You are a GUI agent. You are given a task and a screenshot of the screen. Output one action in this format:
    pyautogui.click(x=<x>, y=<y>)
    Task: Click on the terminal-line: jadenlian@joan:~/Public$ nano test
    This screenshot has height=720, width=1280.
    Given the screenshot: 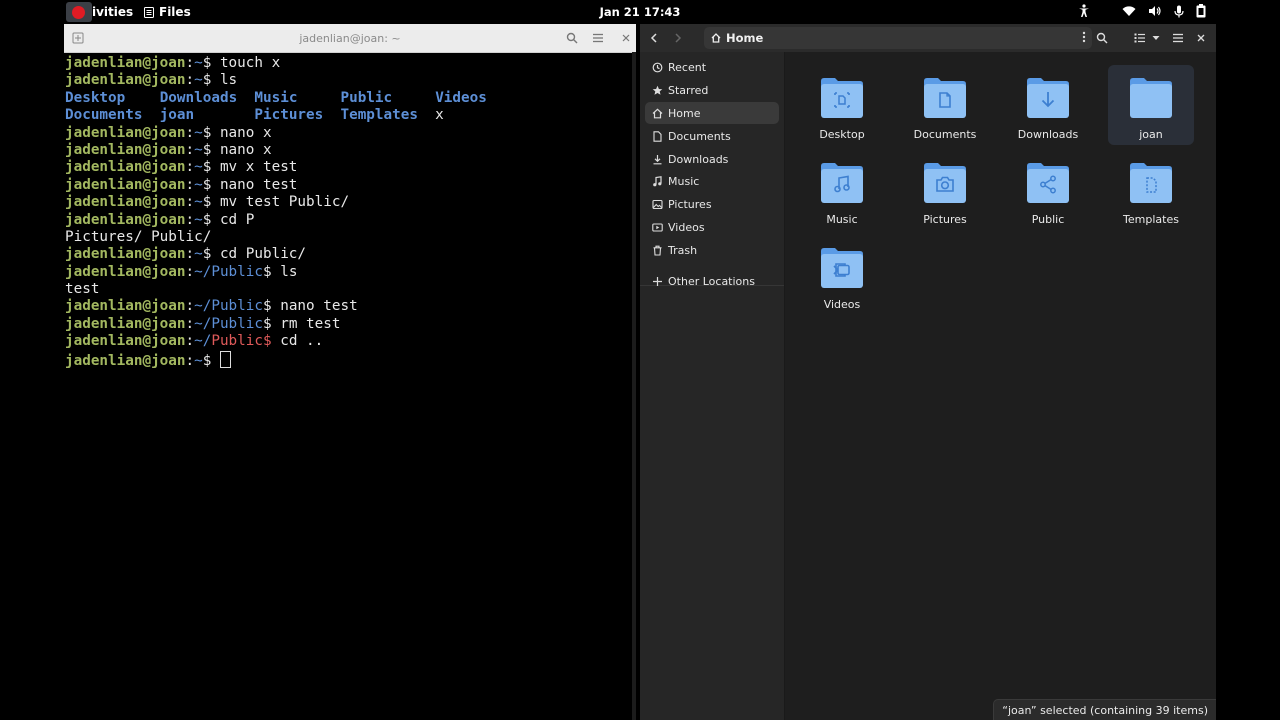 What is the action you would take?
    pyautogui.click(x=350, y=306)
    